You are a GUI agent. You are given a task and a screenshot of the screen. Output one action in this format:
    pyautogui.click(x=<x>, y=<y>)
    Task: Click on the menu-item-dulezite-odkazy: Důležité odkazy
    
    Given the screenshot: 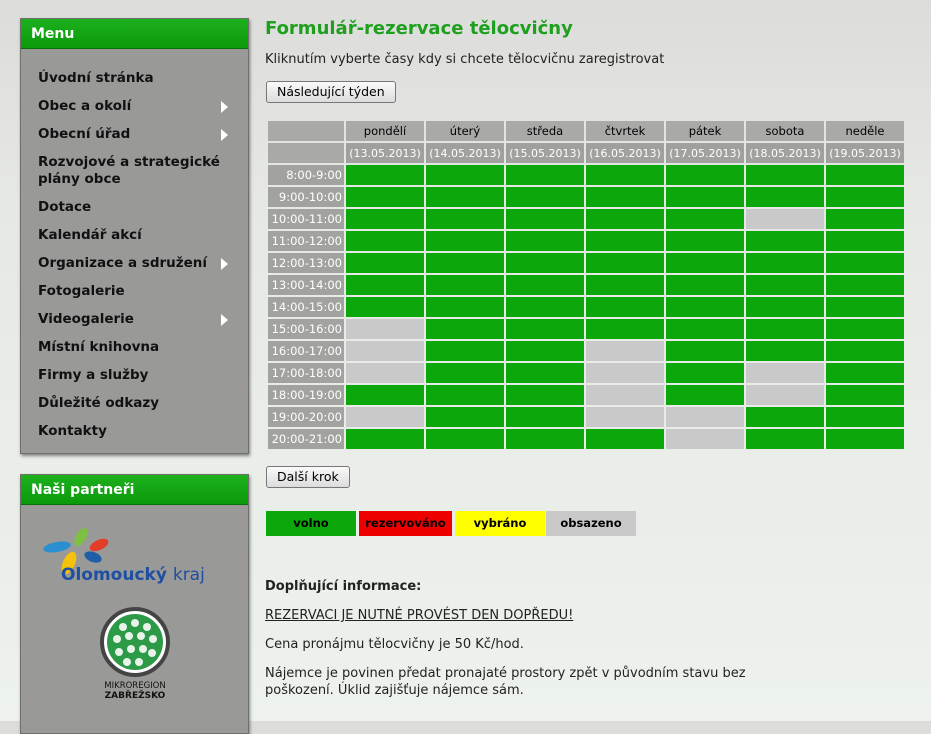 What is the action you would take?
    pyautogui.click(x=134, y=404)
    